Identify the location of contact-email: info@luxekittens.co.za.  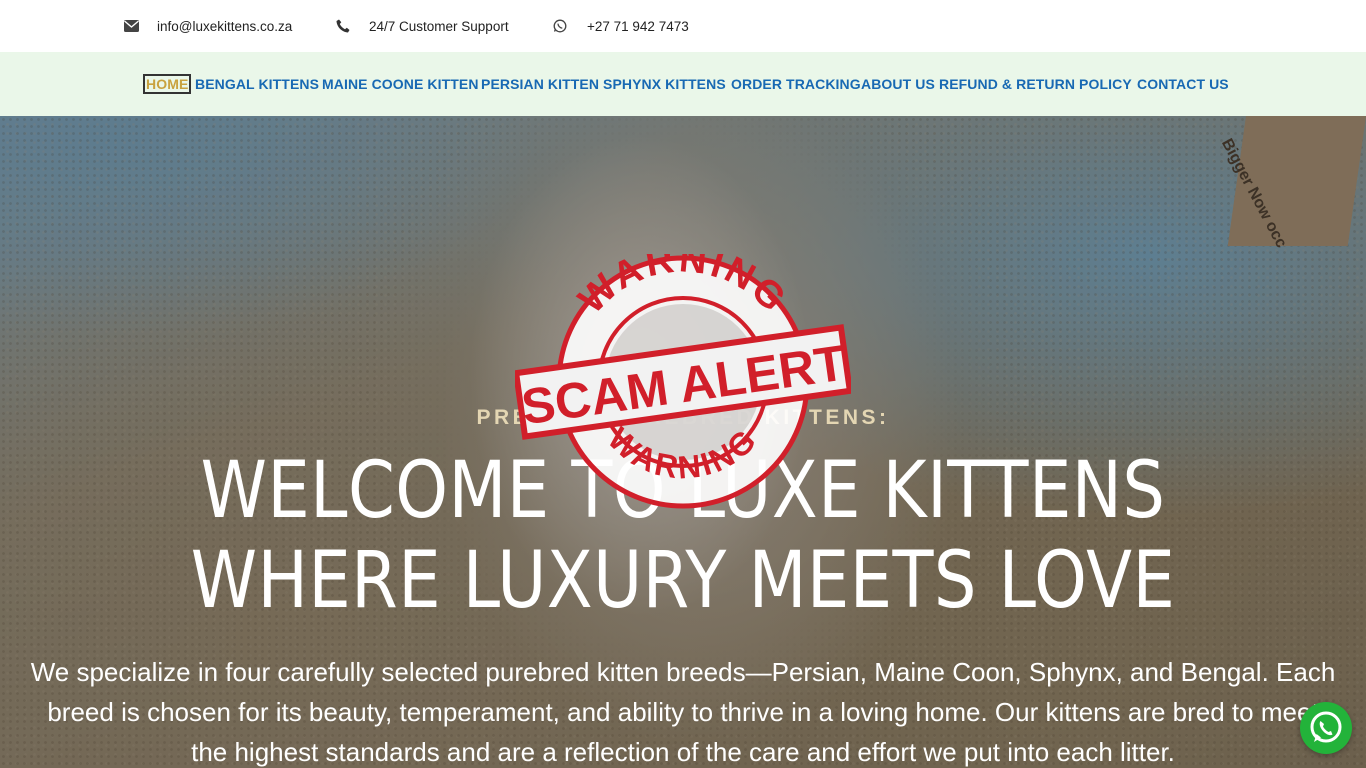
(207, 26).